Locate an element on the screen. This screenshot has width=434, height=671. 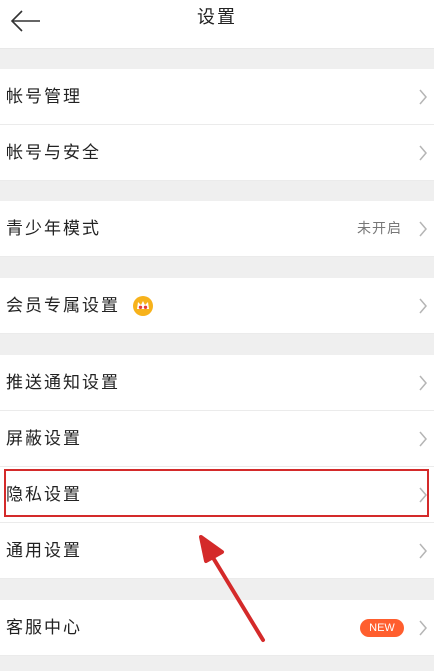
settings-item-account-security: 帐号与安全 is located at coordinates (217, 153).